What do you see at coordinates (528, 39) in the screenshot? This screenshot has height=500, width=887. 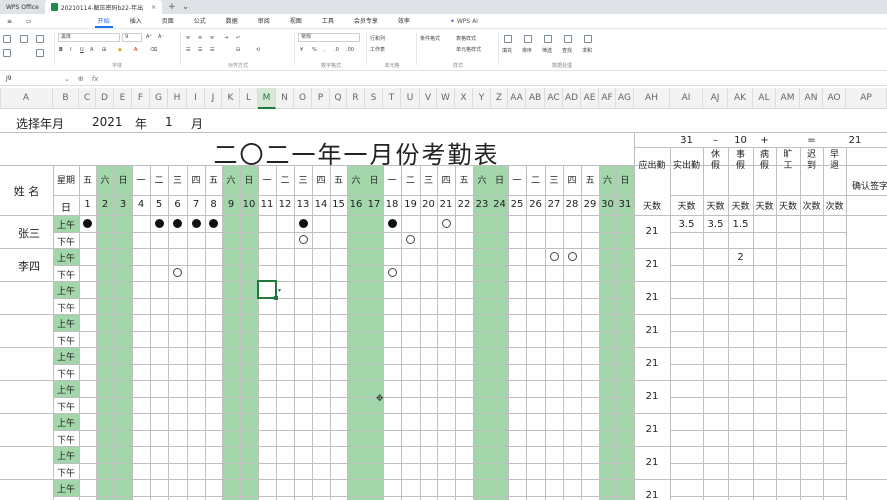 I see `filter-icon` at bounding box center [528, 39].